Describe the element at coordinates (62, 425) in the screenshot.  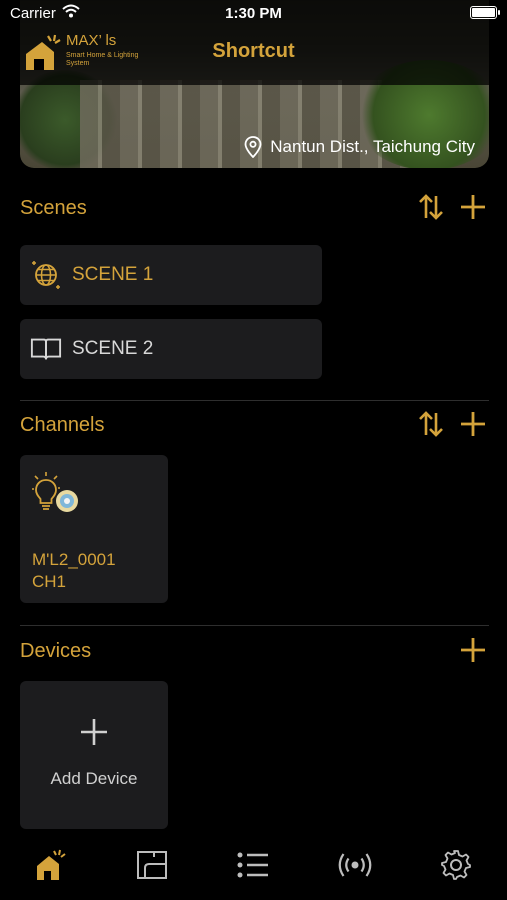
I see `channels-section-title: Channels` at that location.